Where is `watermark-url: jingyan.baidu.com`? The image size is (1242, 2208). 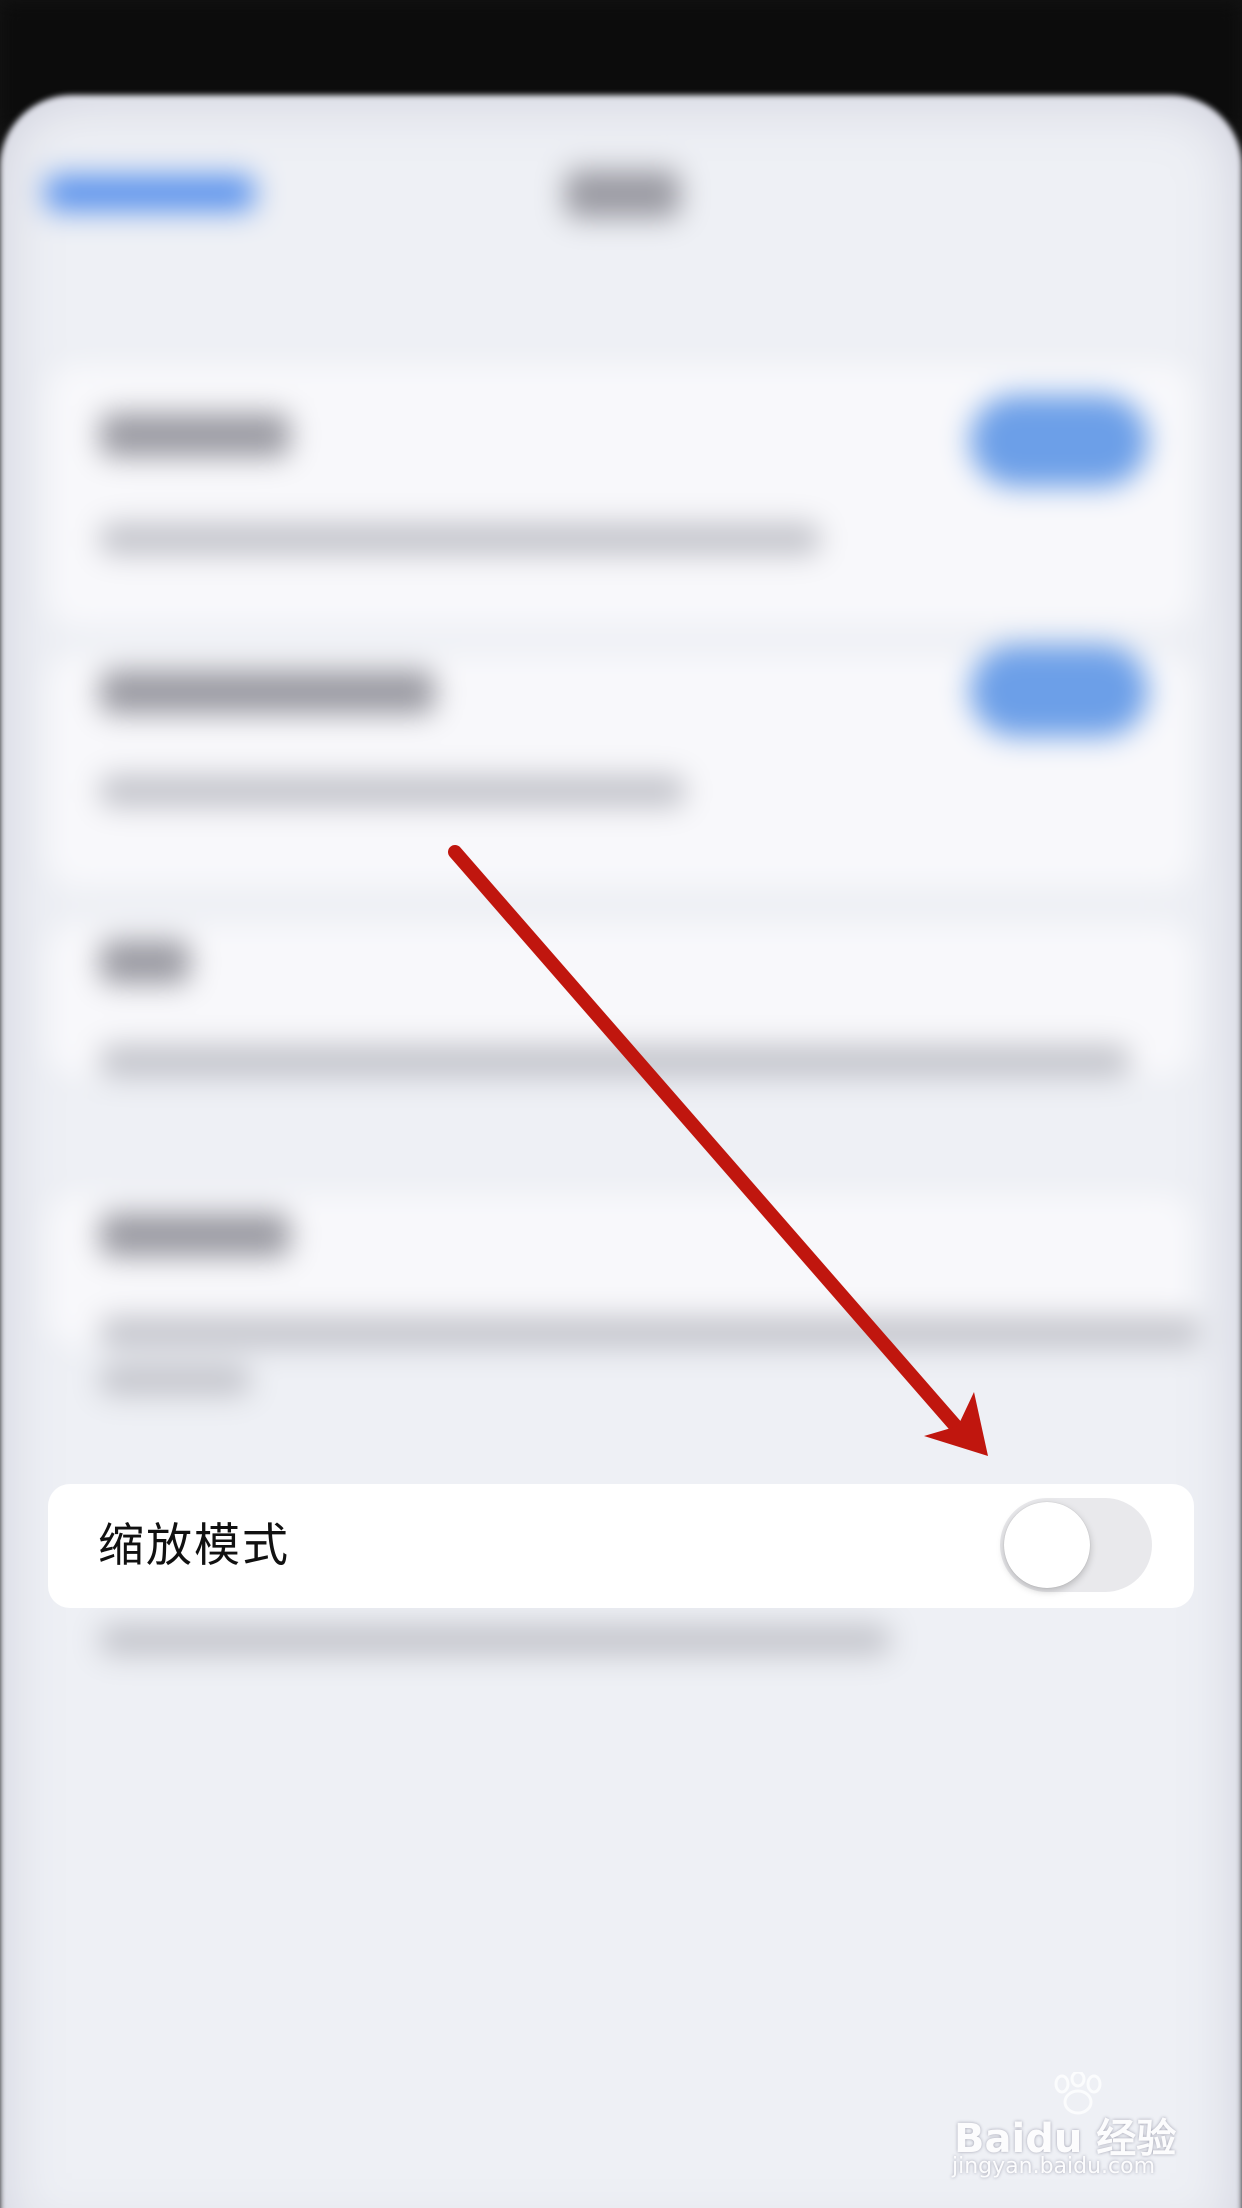
watermark-url: jingyan.baidu.com is located at coordinates (1054, 2166).